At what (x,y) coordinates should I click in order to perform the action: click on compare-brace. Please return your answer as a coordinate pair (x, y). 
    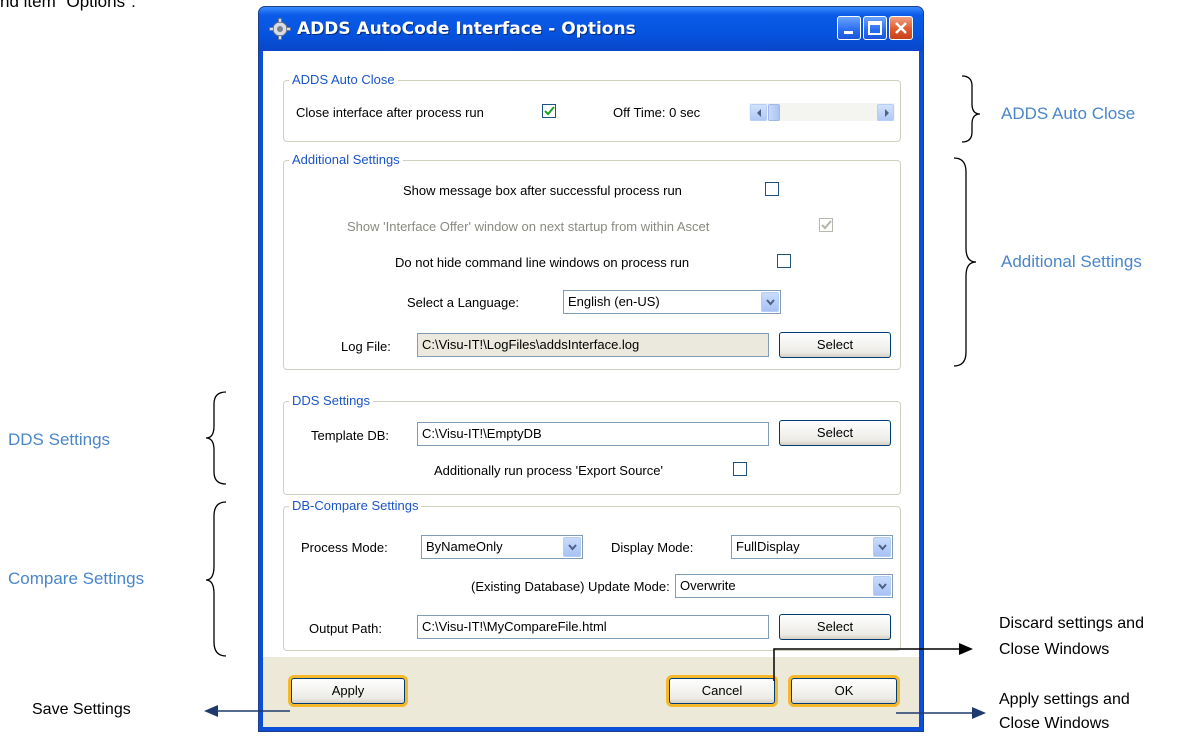
    Looking at the image, I should click on (216, 579).